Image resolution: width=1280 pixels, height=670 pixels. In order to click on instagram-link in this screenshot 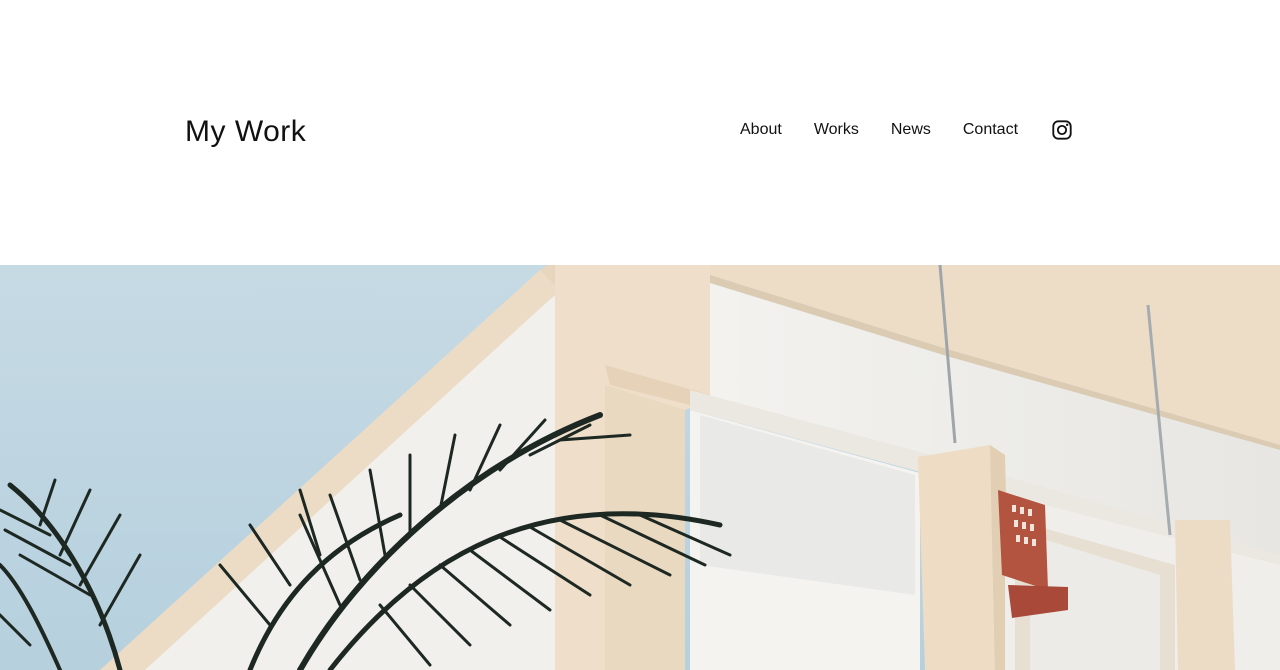, I will do `click(1062, 130)`.